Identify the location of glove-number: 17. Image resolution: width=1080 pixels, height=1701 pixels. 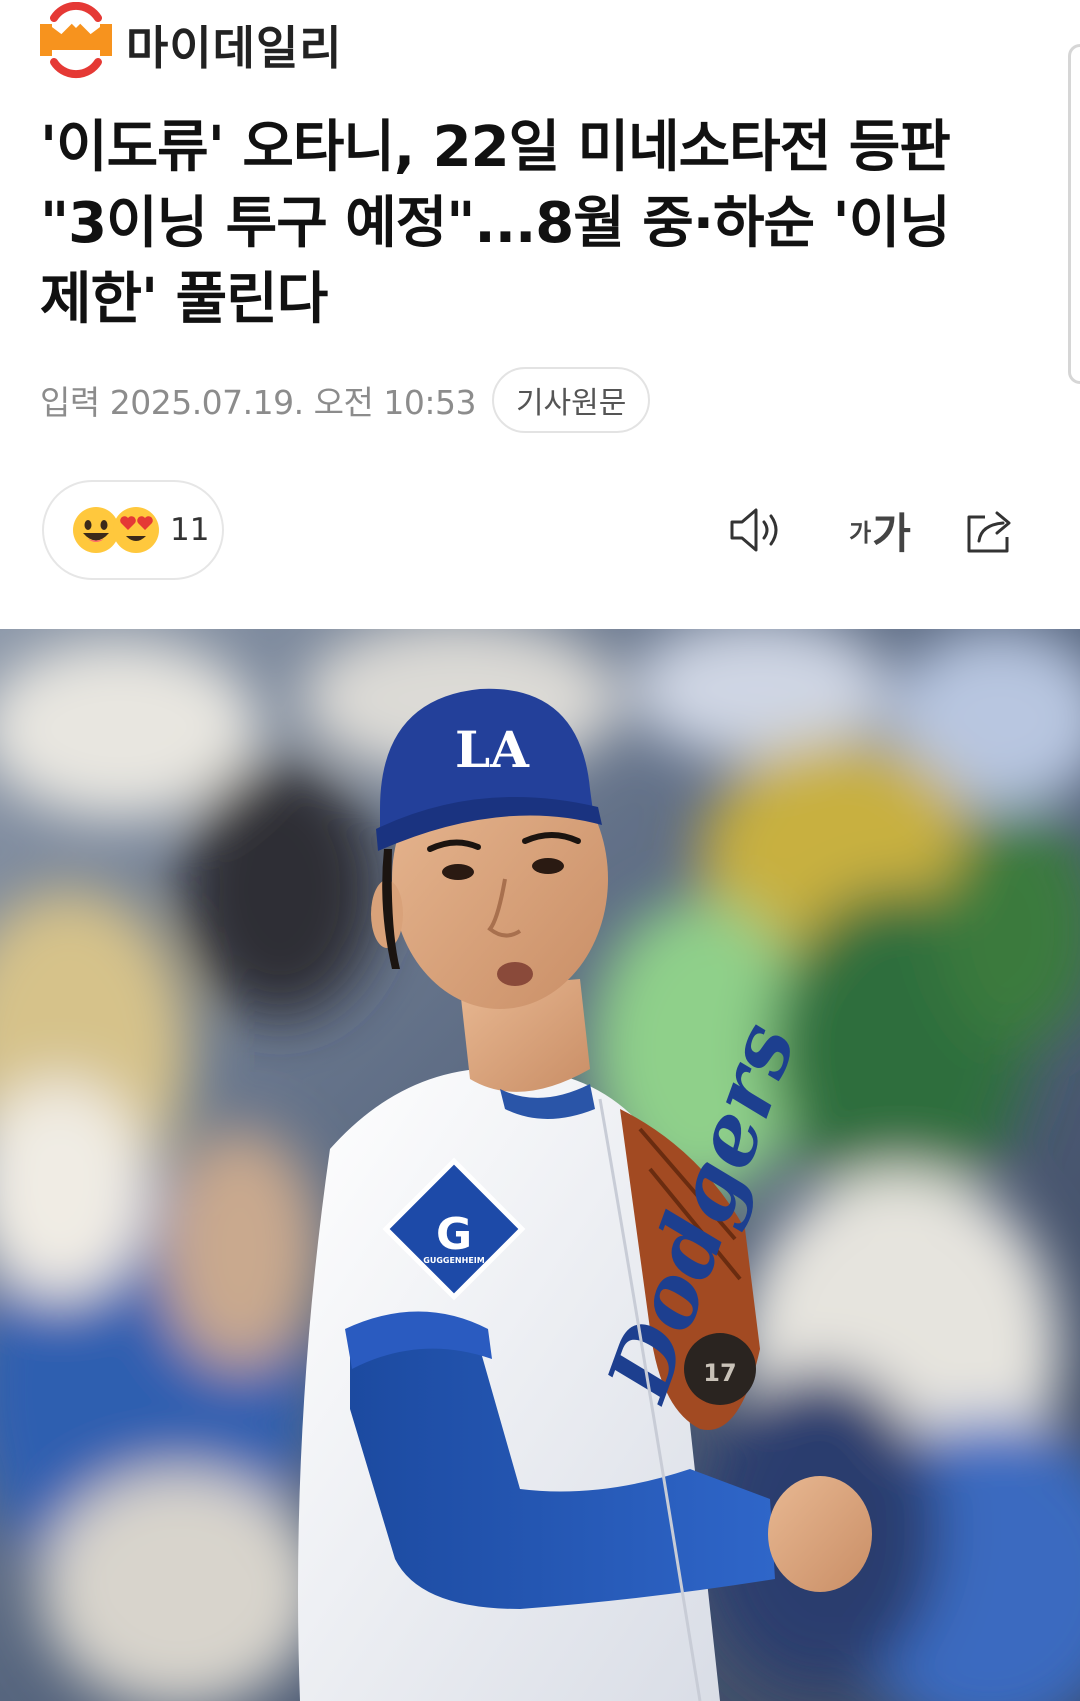
(719, 1373).